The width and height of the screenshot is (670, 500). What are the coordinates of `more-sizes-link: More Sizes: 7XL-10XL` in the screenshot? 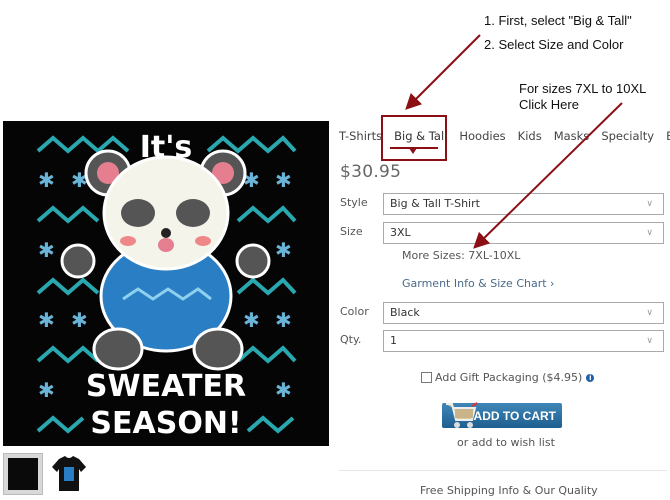 It's located at (461, 255).